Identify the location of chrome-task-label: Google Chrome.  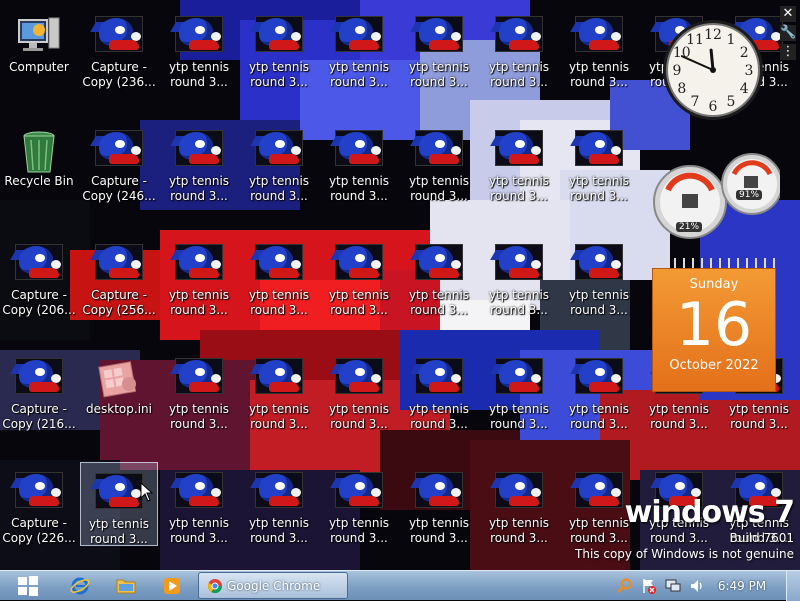
(274, 585).